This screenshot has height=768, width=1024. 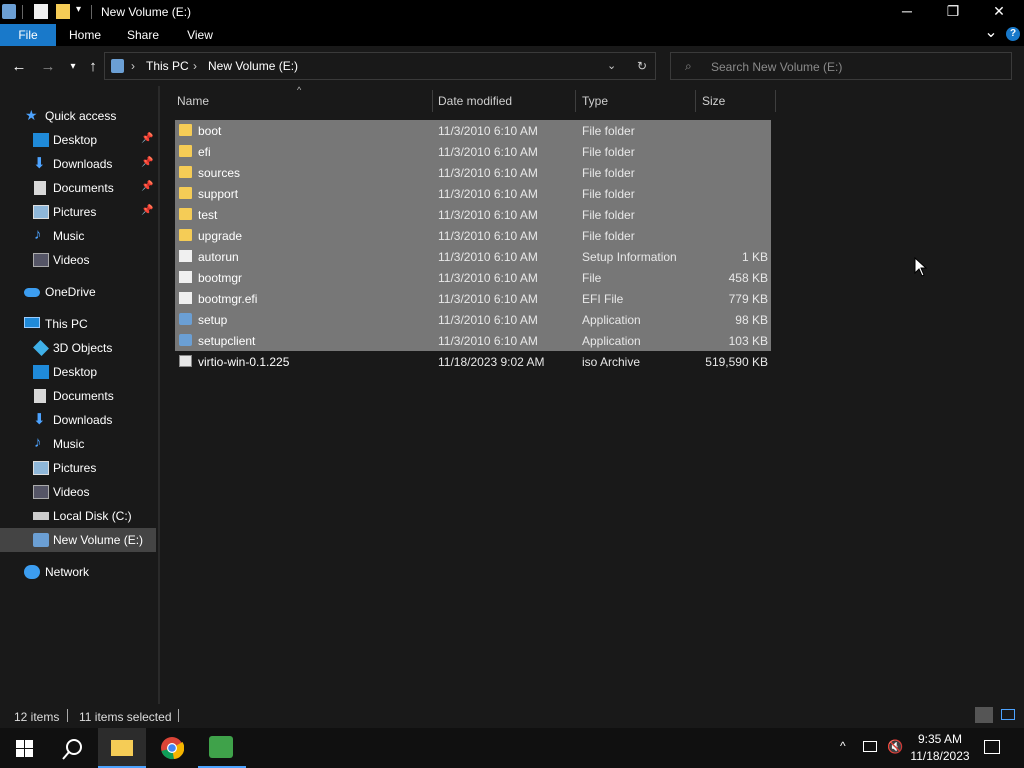 I want to click on recent-locations-icon: ▾, so click(x=73, y=67).